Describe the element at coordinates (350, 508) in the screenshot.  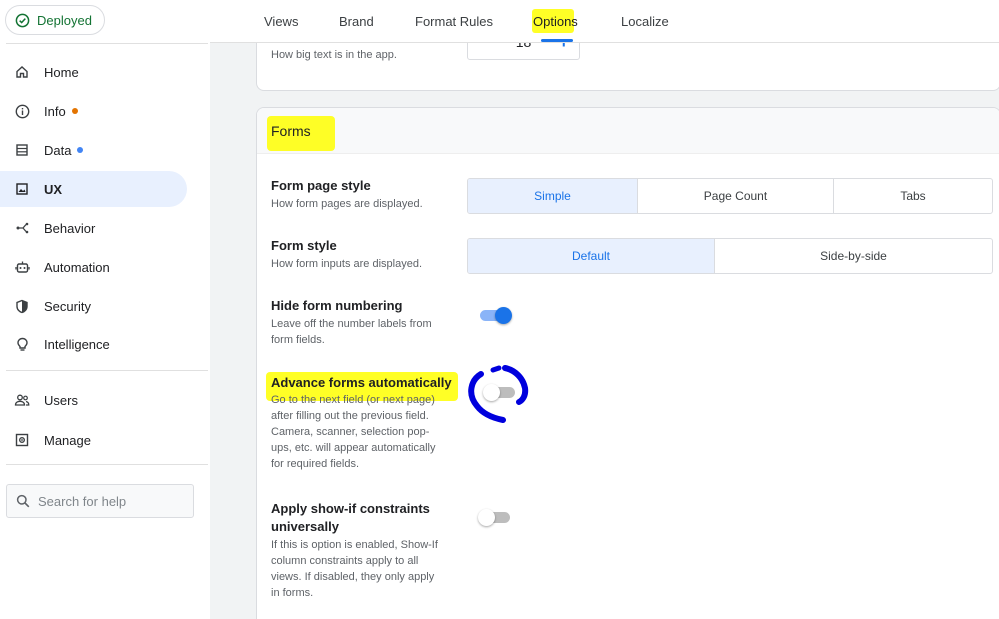
I see `apply-show-if-title-line: Apply show-if constraints` at that location.